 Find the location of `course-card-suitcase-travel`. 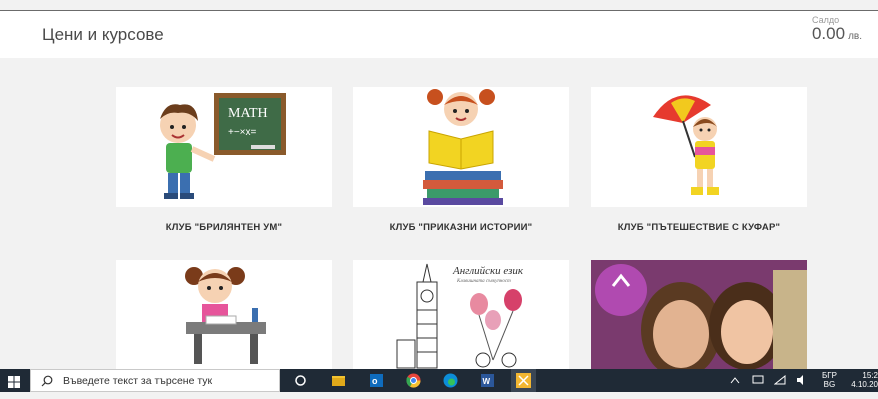

course-card-suitcase-travel is located at coordinates (699, 147).